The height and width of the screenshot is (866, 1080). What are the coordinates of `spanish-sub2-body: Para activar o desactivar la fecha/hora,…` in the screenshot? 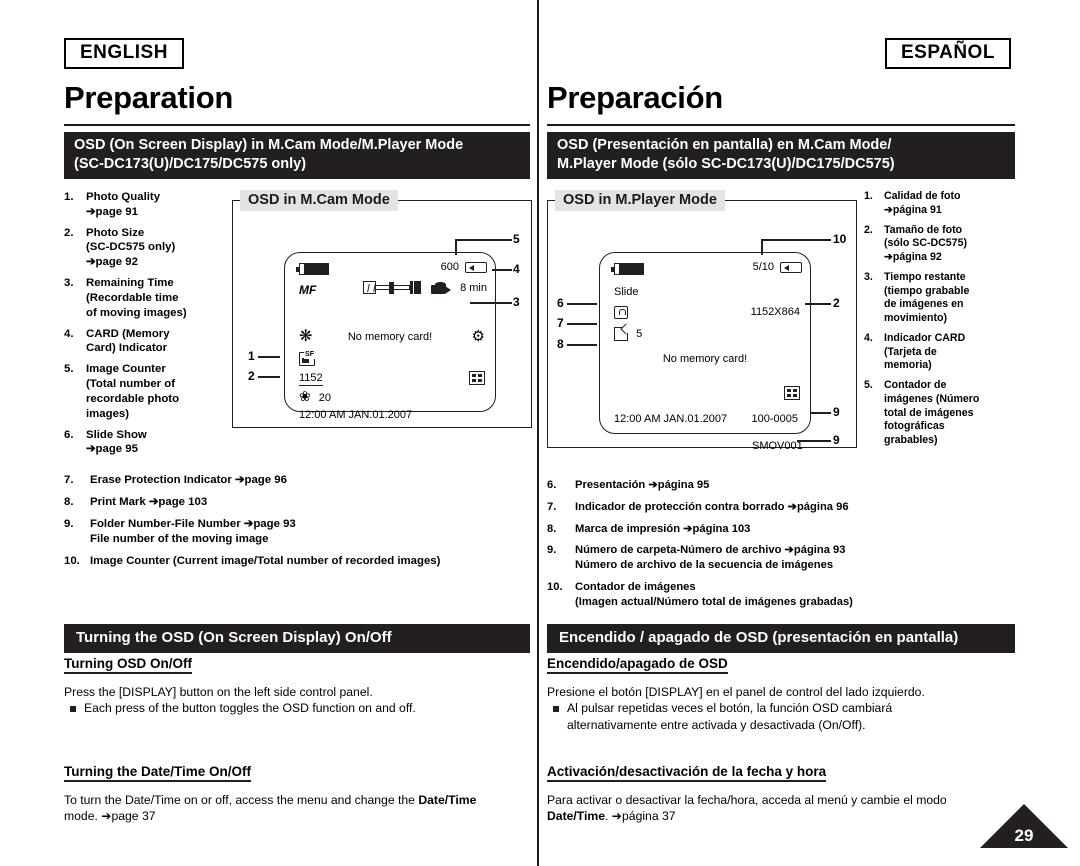 It's located at (786, 808).